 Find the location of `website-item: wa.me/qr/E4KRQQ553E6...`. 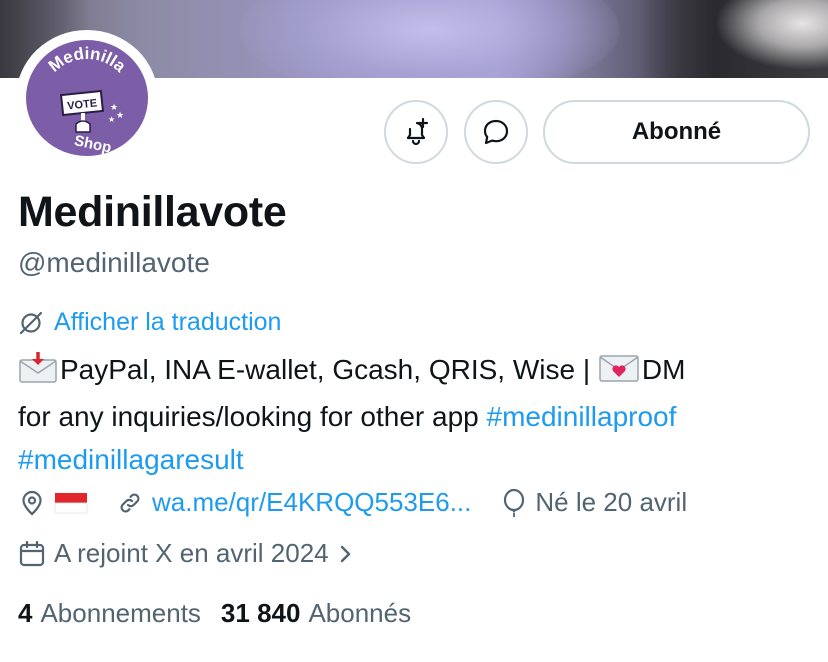

website-item: wa.me/qr/E4KRQQ553E6... is located at coordinates (293, 502).